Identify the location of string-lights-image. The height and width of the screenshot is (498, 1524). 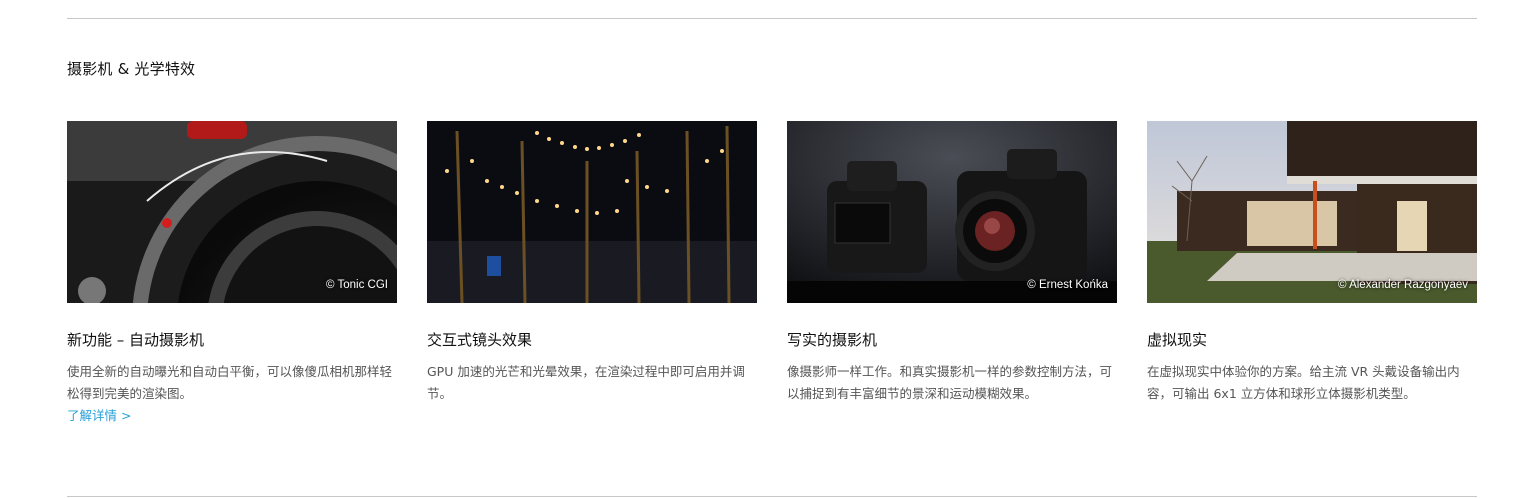
(592, 212).